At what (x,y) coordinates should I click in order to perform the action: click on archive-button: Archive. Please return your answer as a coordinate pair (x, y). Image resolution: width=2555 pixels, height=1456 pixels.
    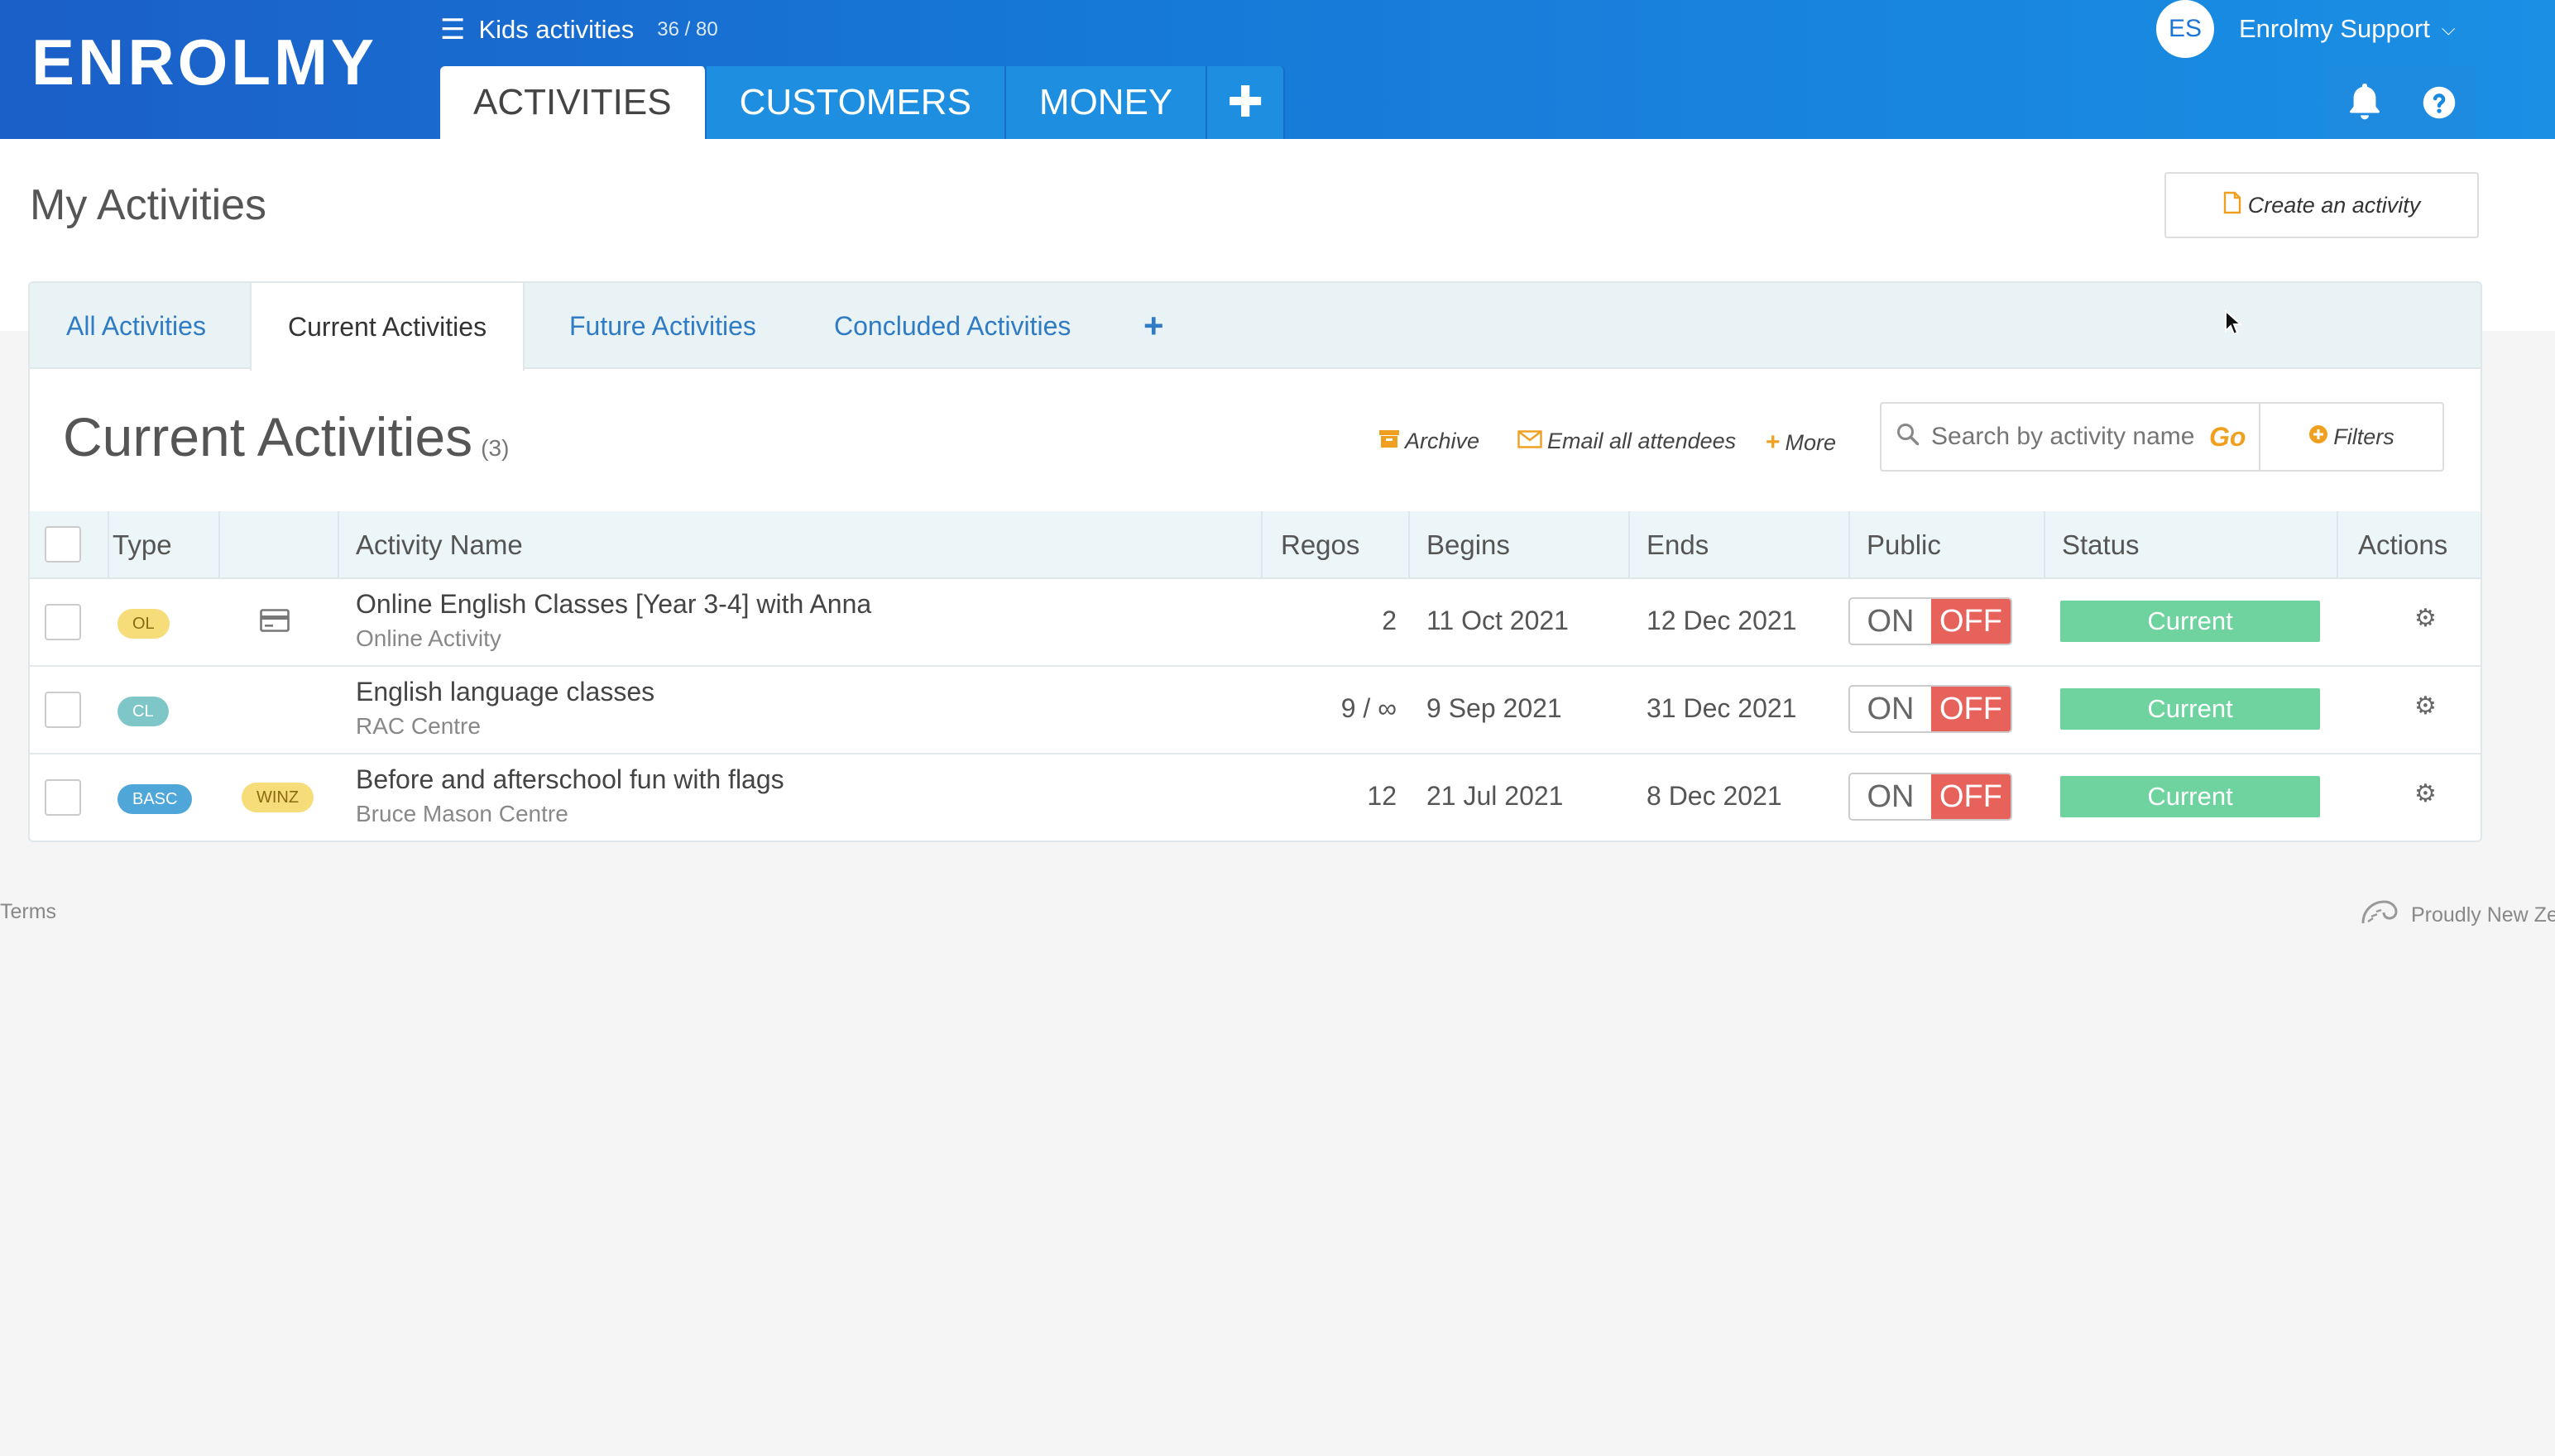
    Looking at the image, I should click on (1429, 441).